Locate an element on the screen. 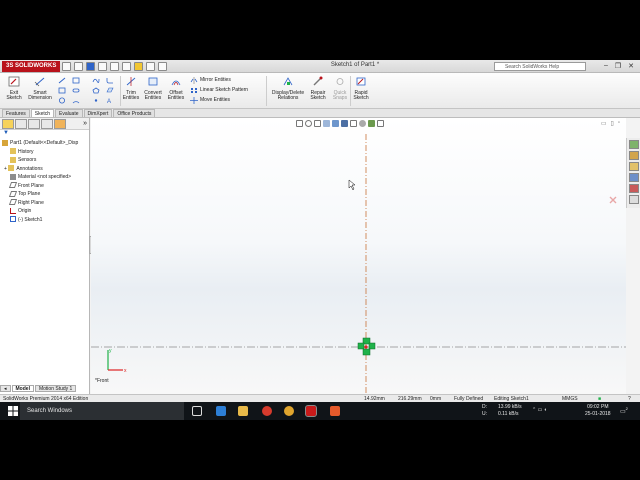 Image resolution: width=640 pixels, height=480 pixels. separator is located at coordinates (120, 91).